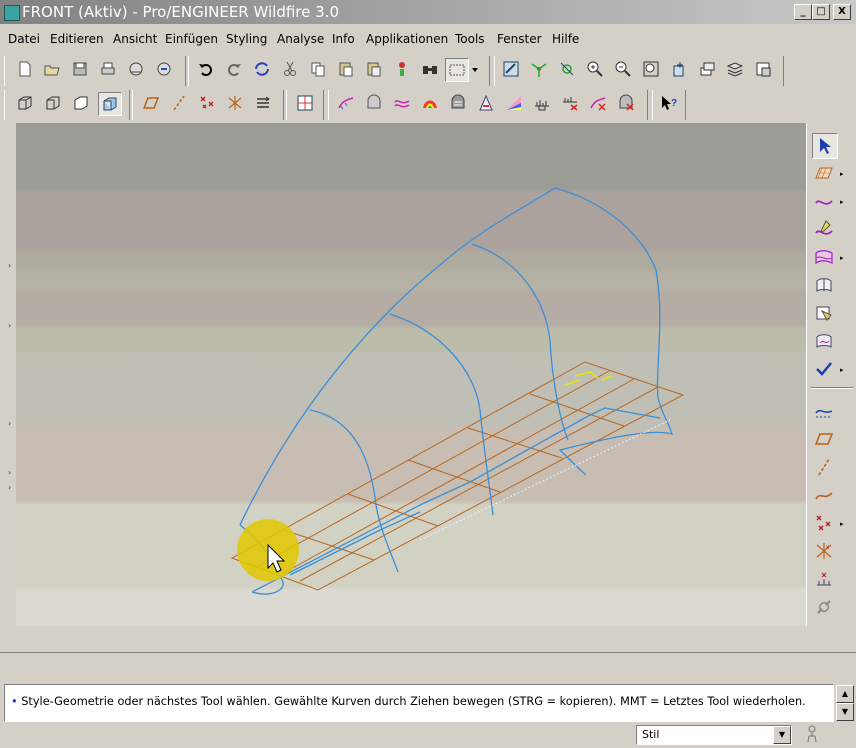 This screenshot has height=748, width=856. I want to click on paste-icon, so click(346, 69).